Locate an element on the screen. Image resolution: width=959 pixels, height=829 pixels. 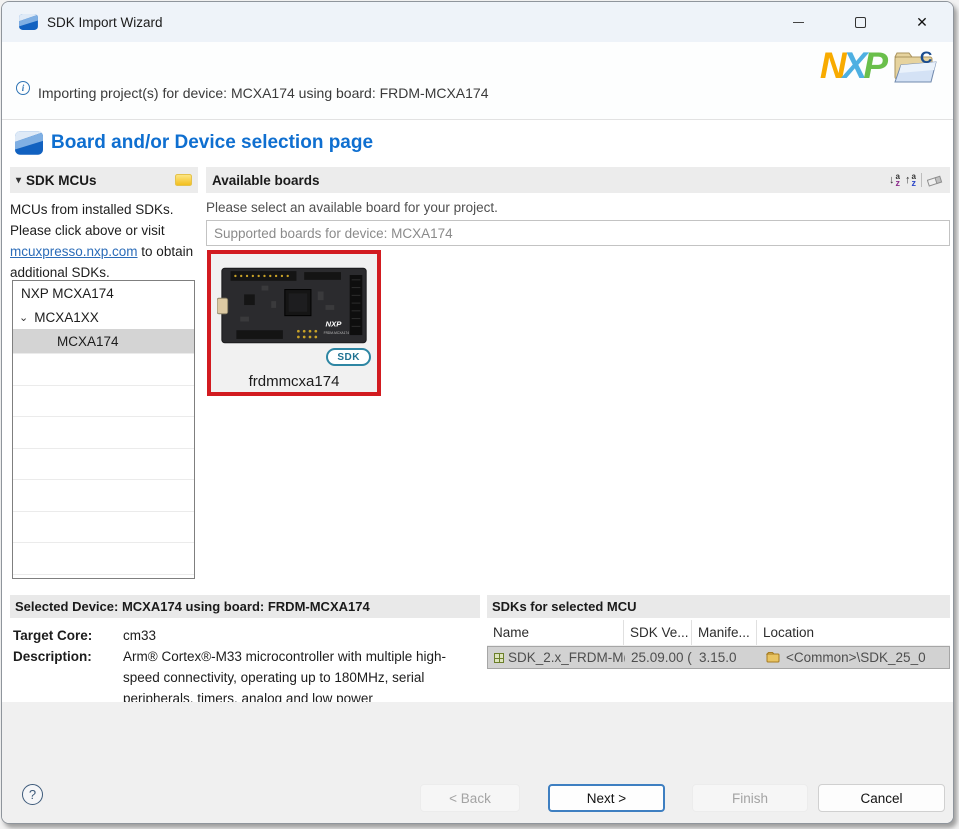
tree-item-mcxa1xx: ⌄ MCXA1XX is located at coordinates (103, 317).